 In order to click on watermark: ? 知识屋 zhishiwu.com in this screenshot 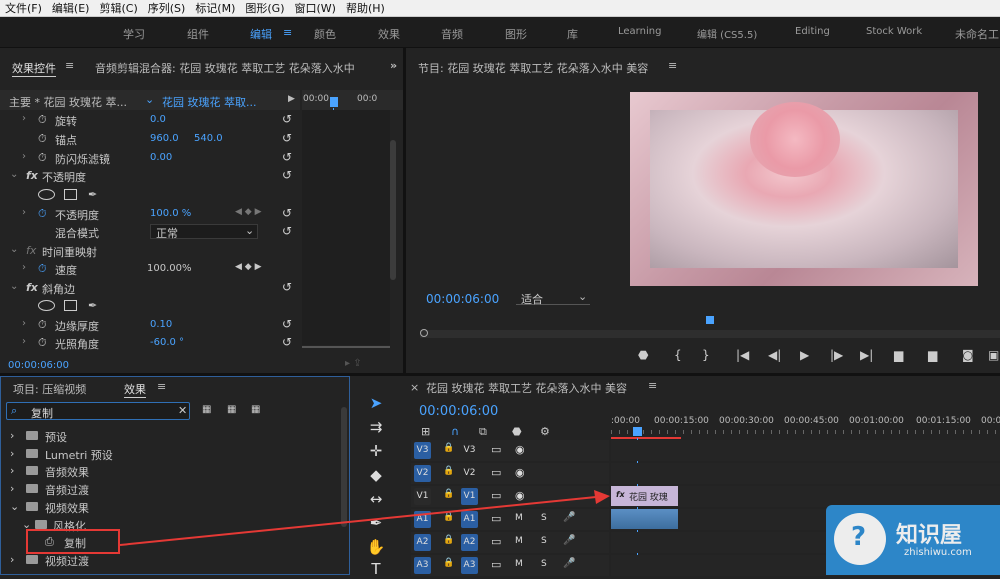, I will do `click(913, 540)`.